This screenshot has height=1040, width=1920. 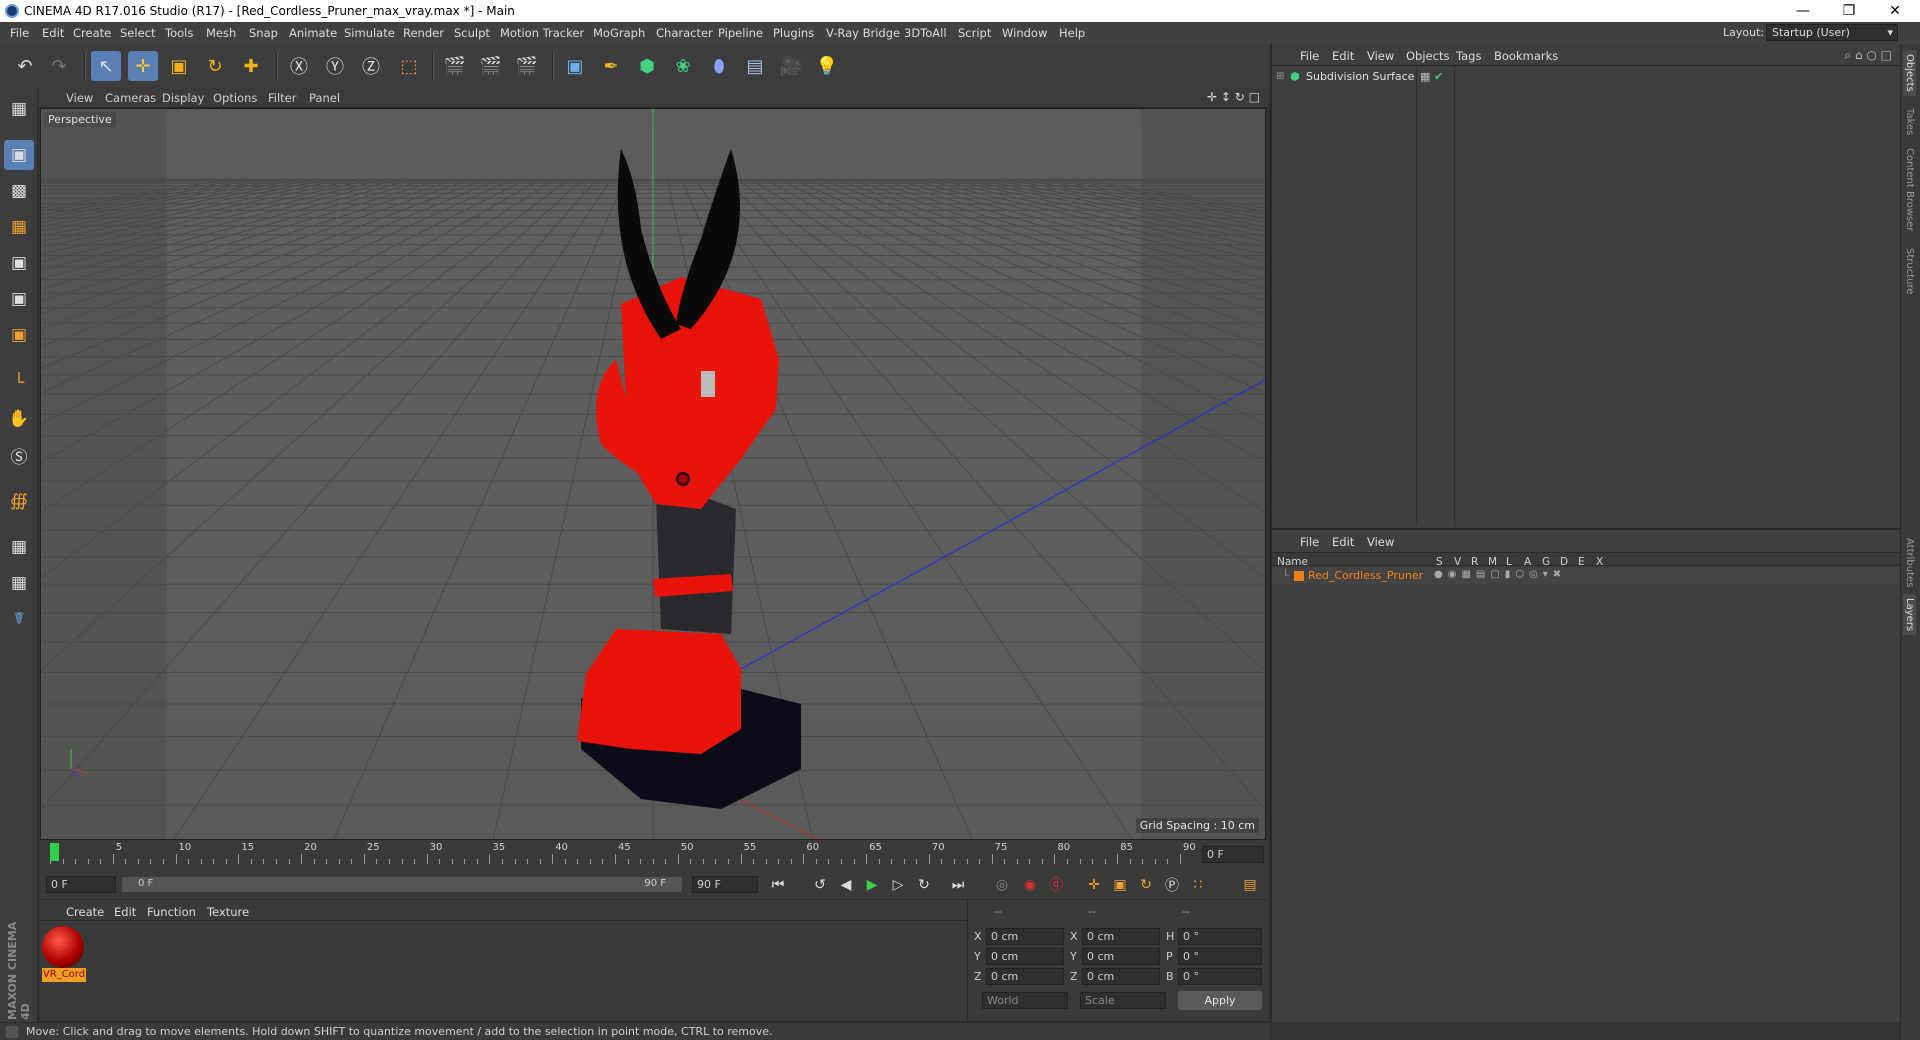 I want to click on layers-menu-view: View, so click(x=1380, y=542).